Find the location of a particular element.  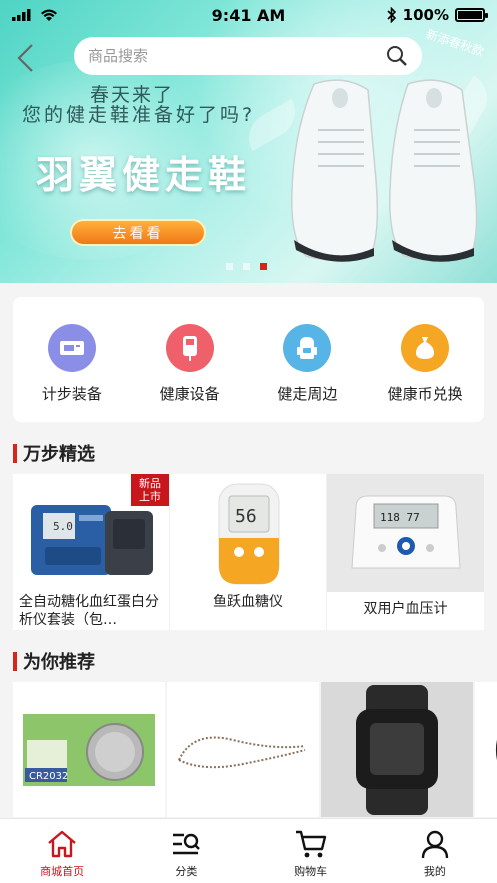

search-input is located at coordinates (237, 56).